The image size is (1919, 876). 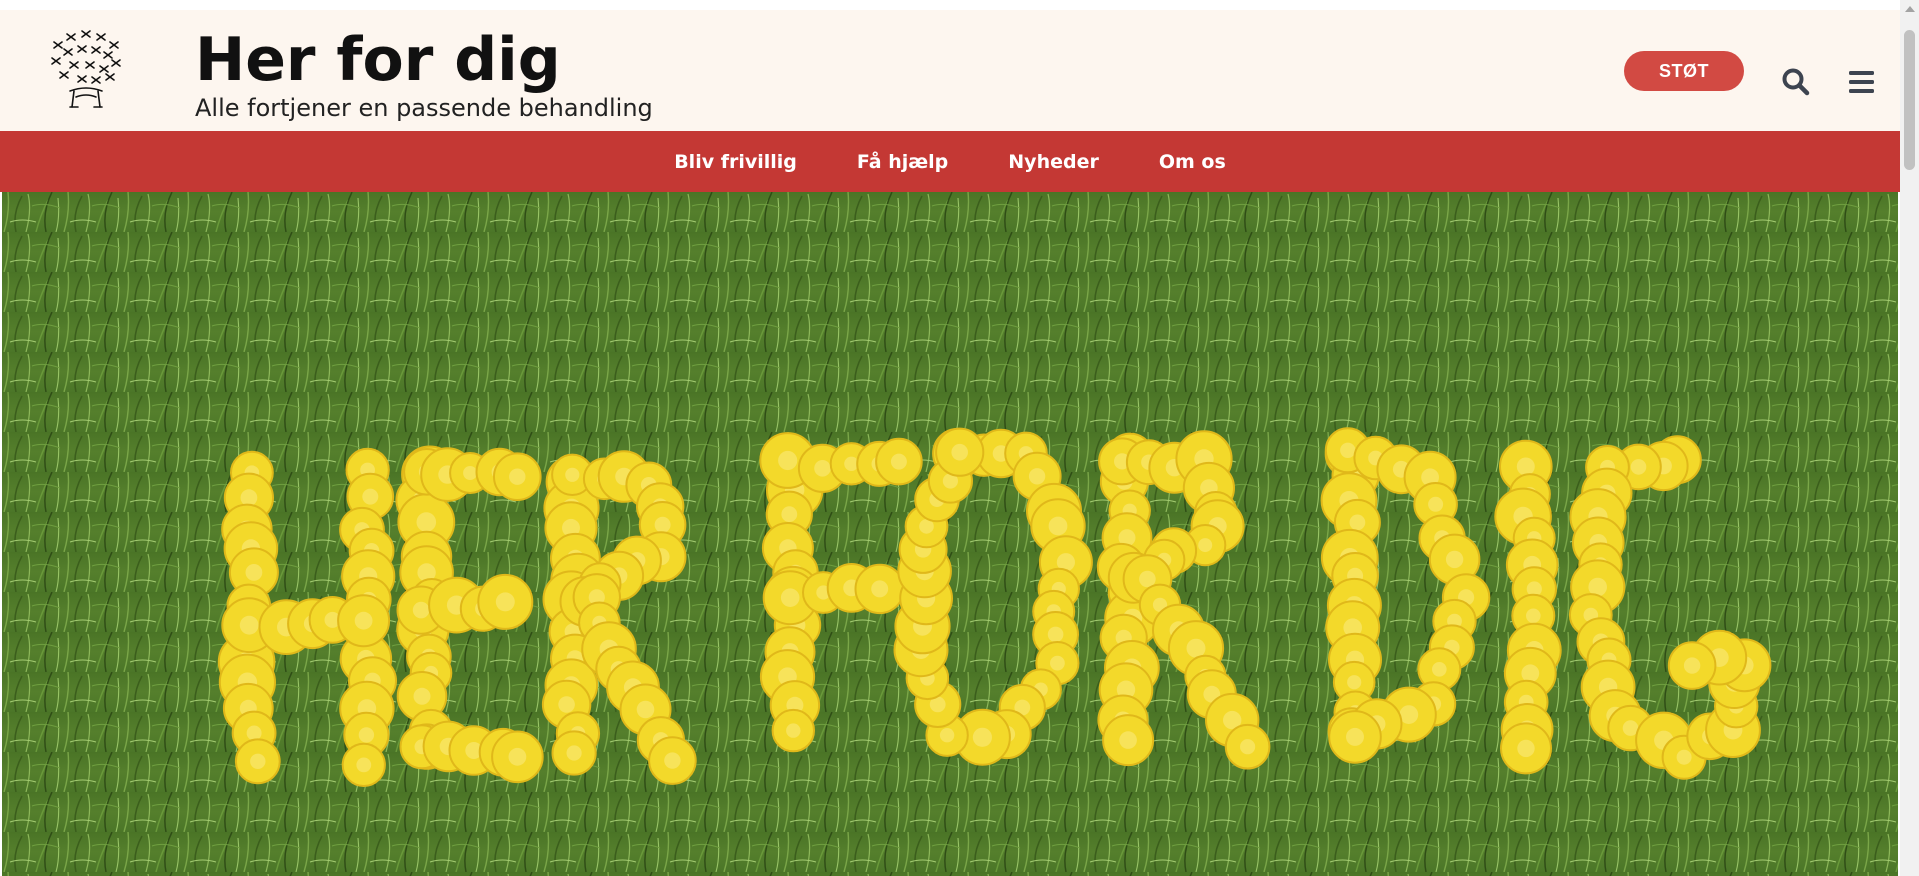 I want to click on site-tagline: Alle fortjener en passende behandling, so click(x=424, y=108).